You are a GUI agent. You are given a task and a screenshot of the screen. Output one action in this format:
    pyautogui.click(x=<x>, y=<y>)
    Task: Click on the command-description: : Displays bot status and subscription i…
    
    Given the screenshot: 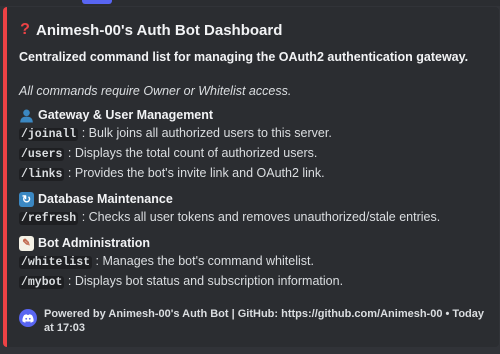 What is the action you would take?
    pyautogui.click(x=205, y=281)
    